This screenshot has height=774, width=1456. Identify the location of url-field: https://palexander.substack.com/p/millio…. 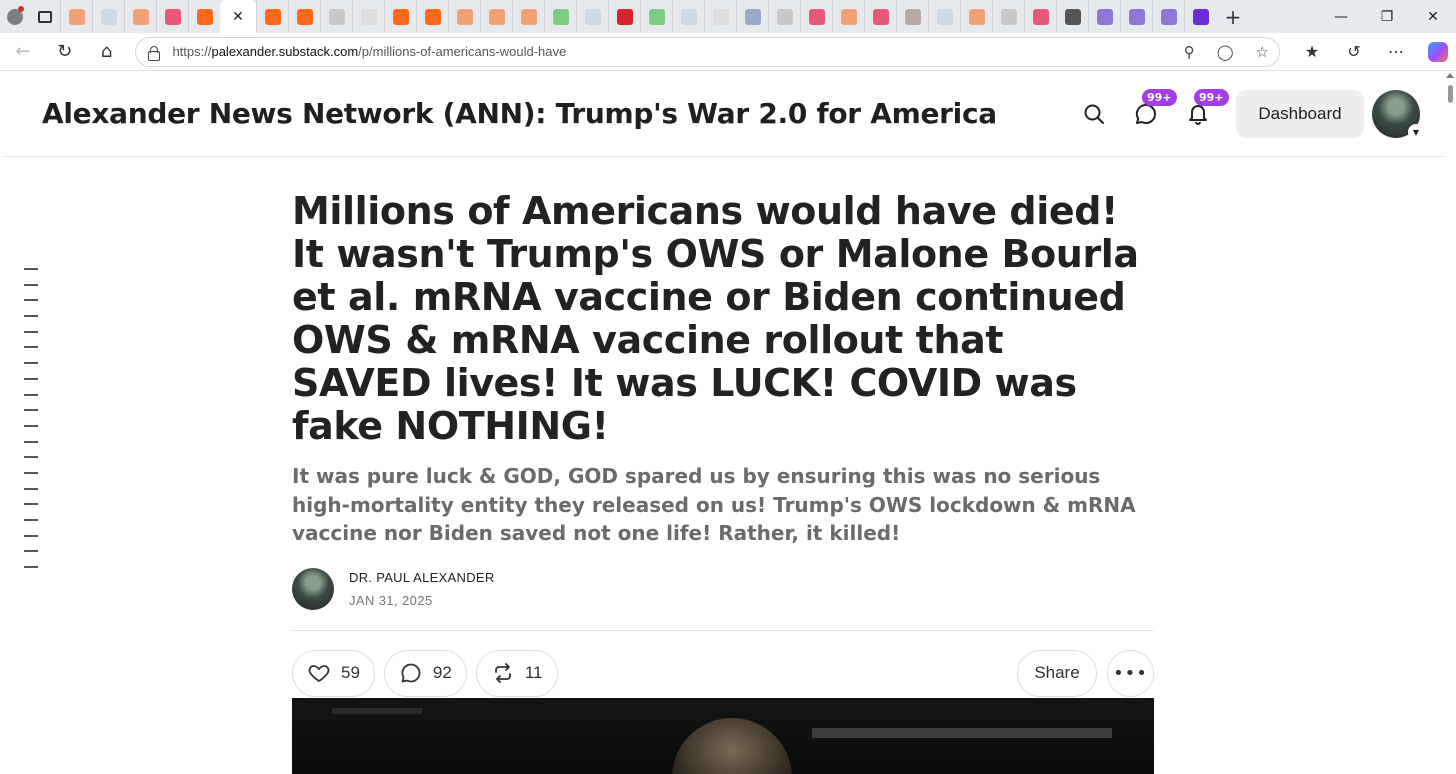
(707, 51).